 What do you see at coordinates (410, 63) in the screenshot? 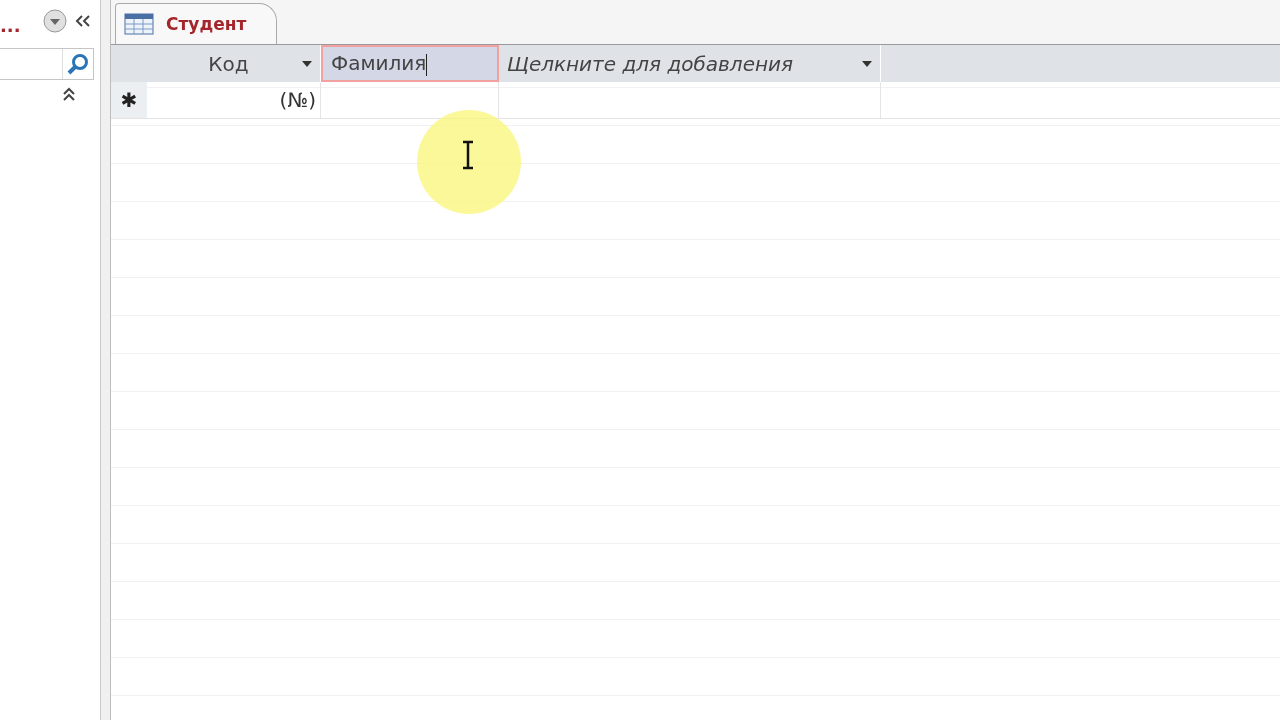
I see `column-header: Фамилия` at bounding box center [410, 63].